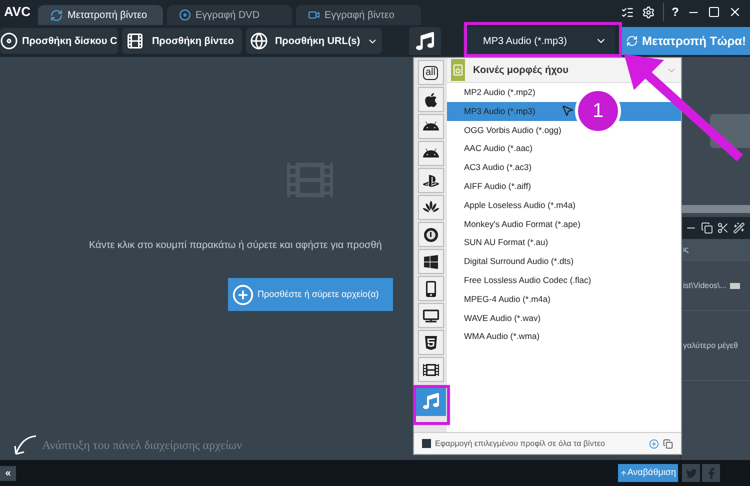  Describe the element at coordinates (564, 148) in the screenshot. I see `format-item: AAC Audio (*.aac)` at that location.